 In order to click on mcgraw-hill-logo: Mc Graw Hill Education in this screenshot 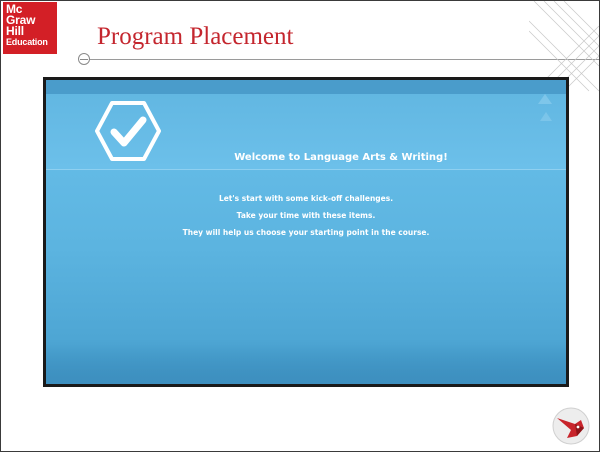, I will do `click(30, 28)`.